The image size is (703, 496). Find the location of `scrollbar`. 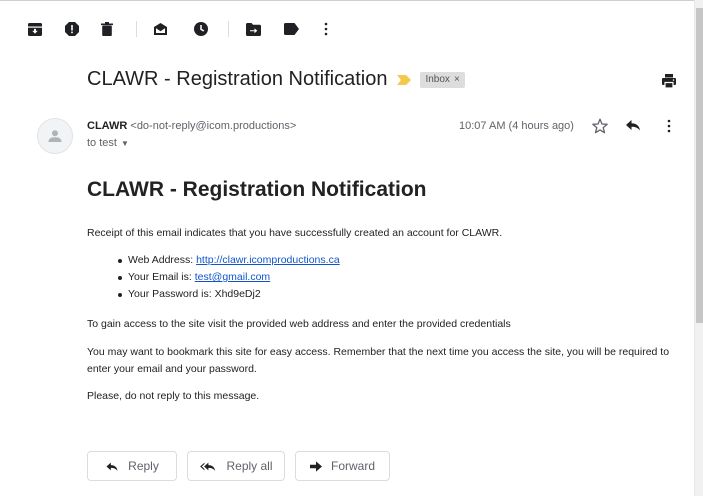

scrollbar is located at coordinates (698, 248).